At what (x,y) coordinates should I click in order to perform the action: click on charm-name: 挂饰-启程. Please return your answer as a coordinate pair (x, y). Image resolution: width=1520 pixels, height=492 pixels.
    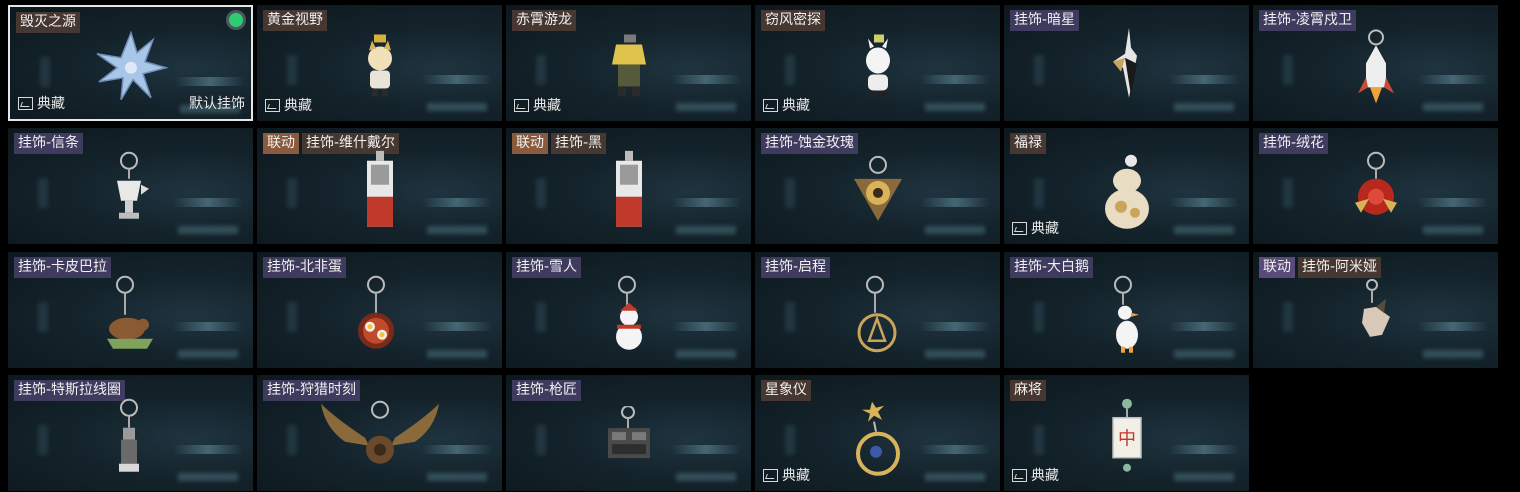
    Looking at the image, I should click on (796, 267).